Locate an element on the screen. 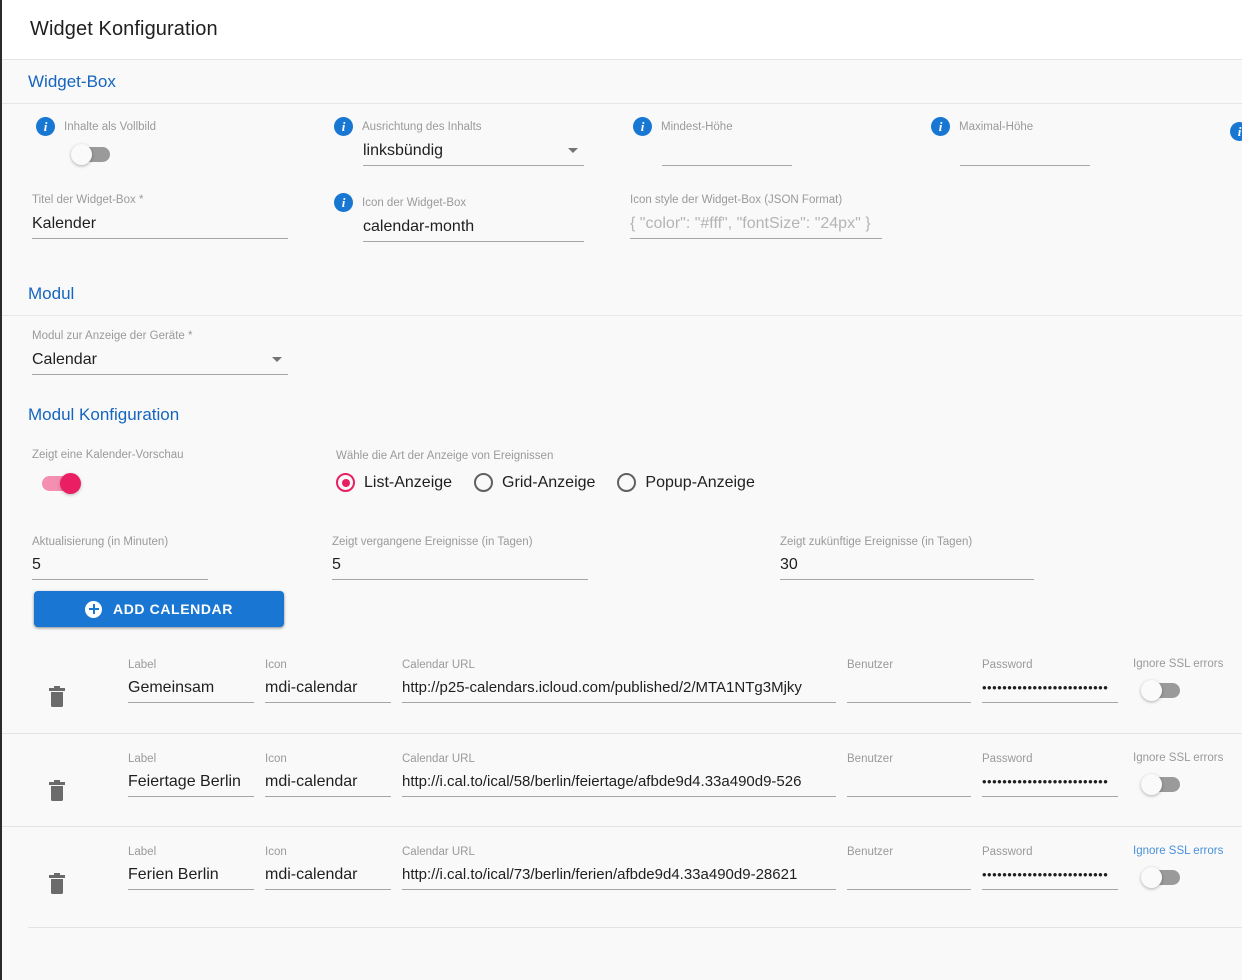 The height and width of the screenshot is (980, 1242). field-fullscreen: i Inhalte als Vollbild is located at coordinates (151, 142).